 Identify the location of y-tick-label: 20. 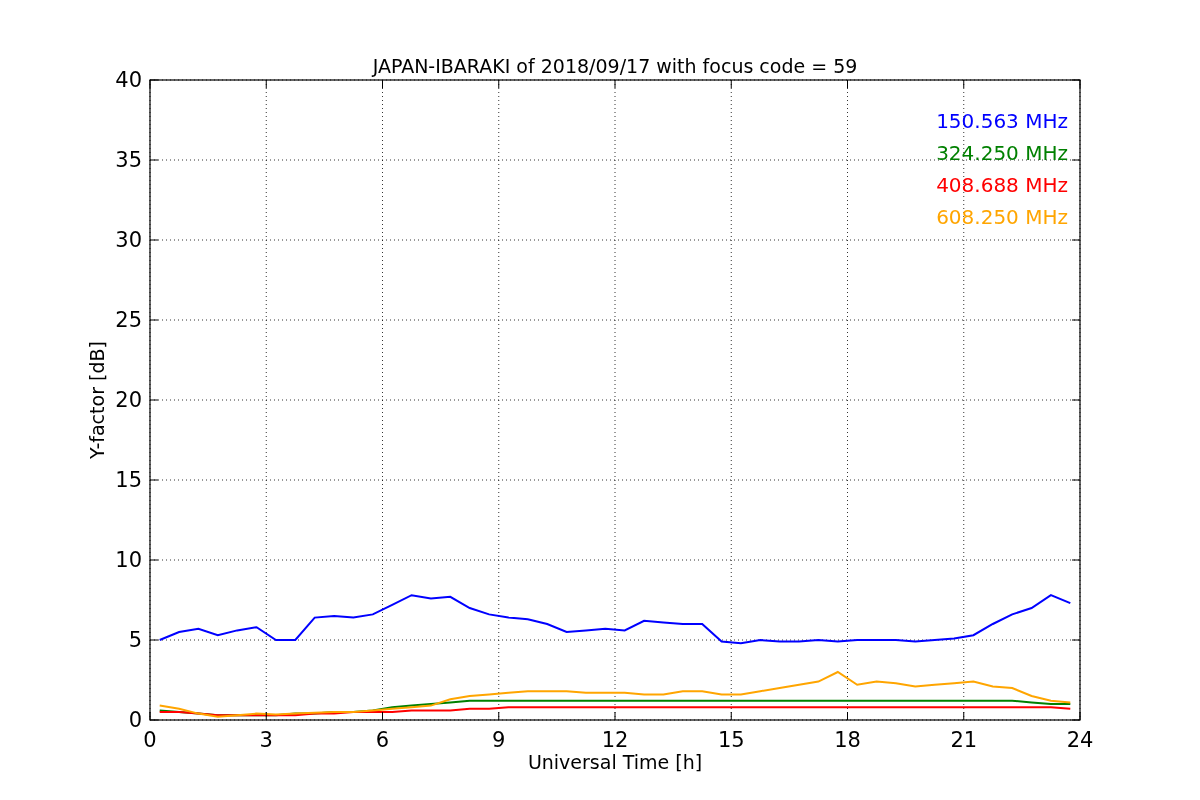
(128, 400).